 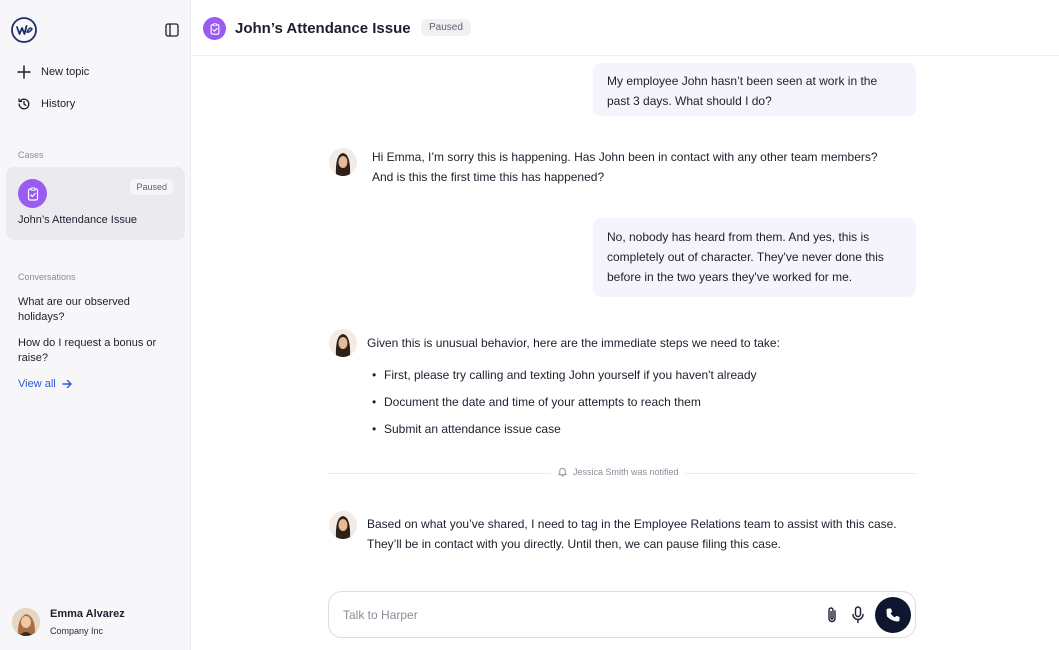 I want to click on user-name: Emma Alvarez, so click(x=87, y=614).